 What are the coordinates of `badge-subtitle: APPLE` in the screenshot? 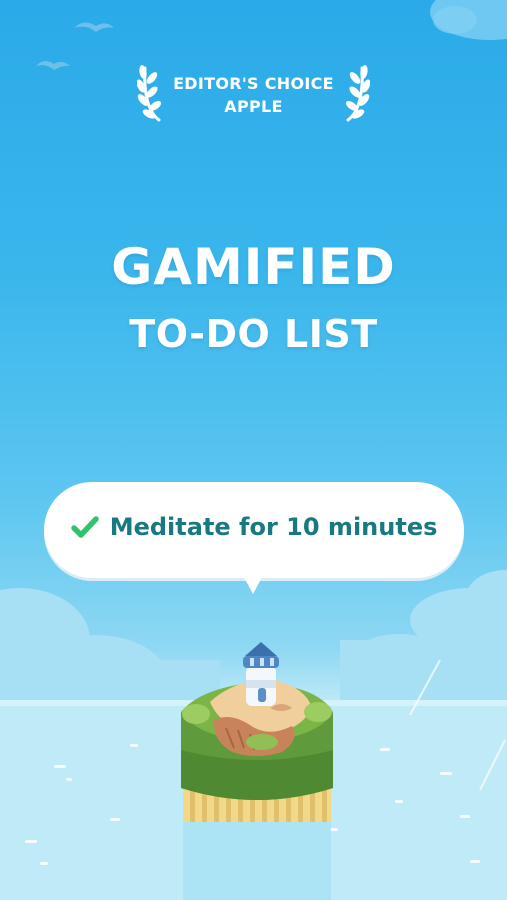 It's located at (253, 106).